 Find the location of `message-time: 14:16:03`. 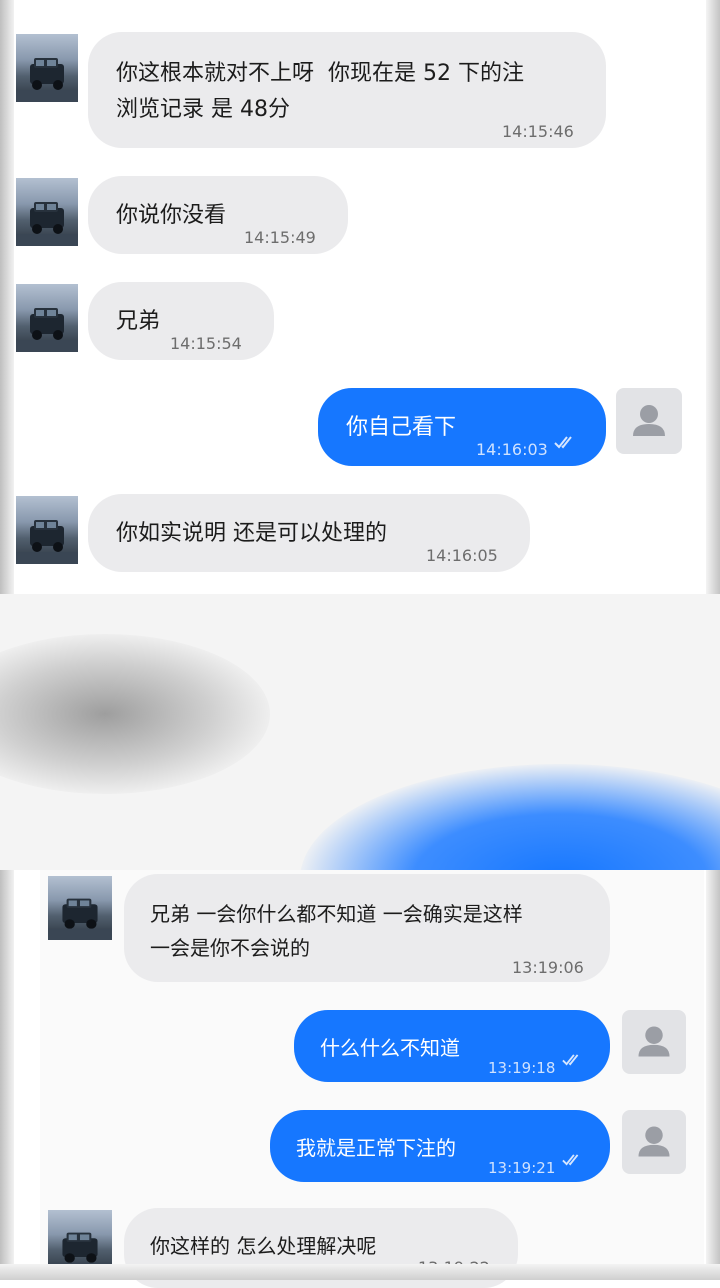

message-time: 14:16:03 is located at coordinates (512, 449).